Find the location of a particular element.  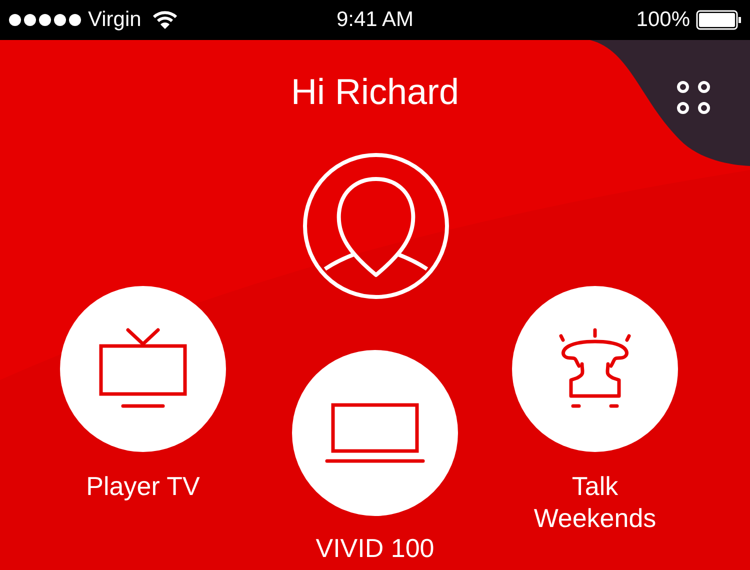

service-label: Player TV is located at coordinates (143, 486).